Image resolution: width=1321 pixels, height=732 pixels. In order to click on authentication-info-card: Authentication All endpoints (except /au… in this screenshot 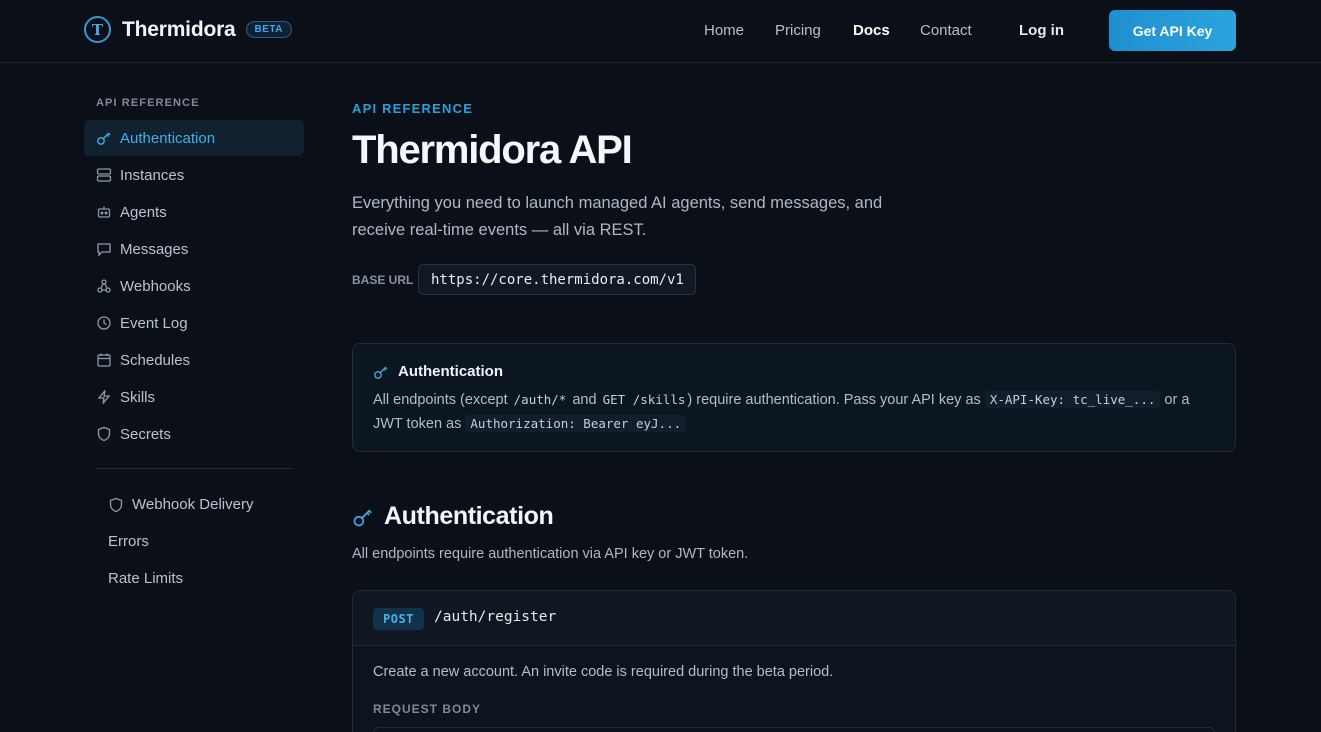, I will do `click(794, 397)`.